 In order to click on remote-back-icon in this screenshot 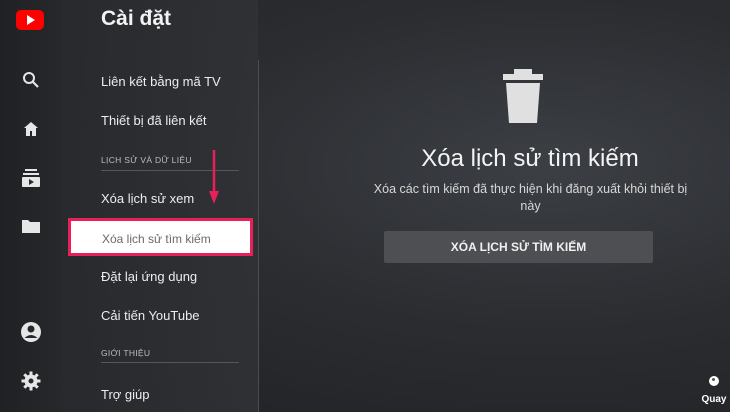, I will do `click(714, 381)`.